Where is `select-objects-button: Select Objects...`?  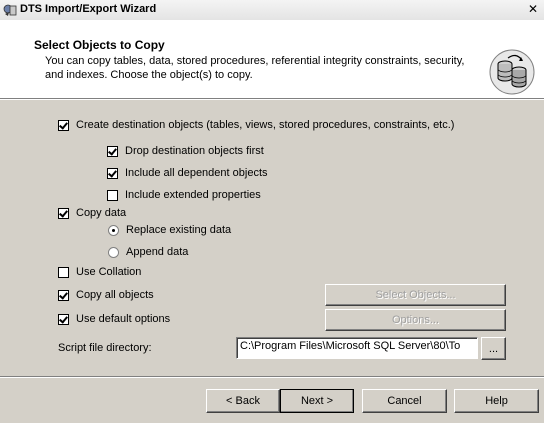
select-objects-button: Select Objects... is located at coordinates (415, 295).